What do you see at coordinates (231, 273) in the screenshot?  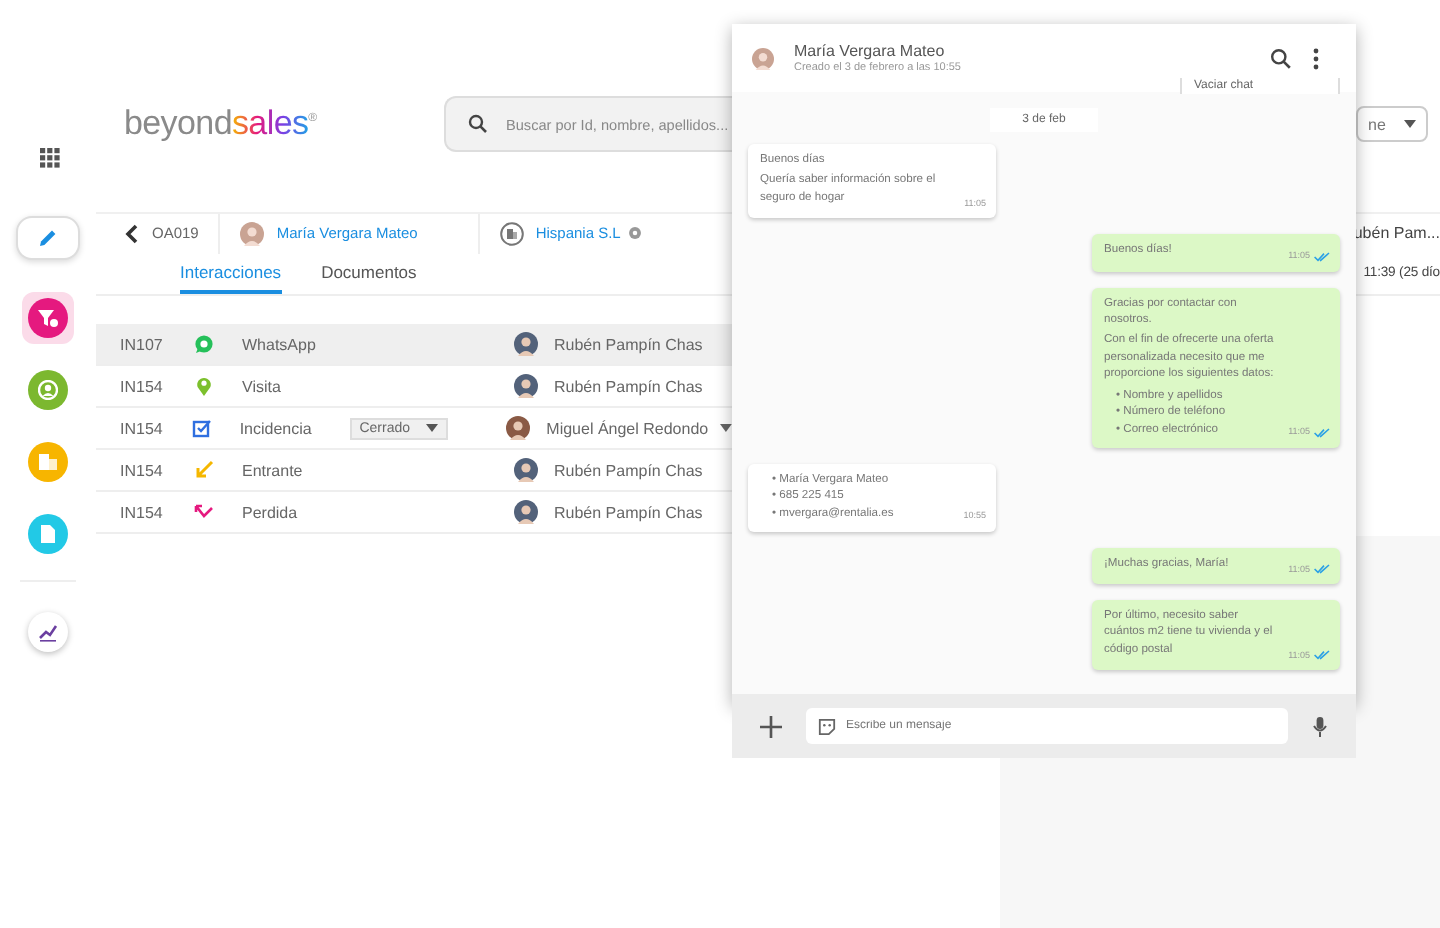 I see `tab: Interacciones` at bounding box center [231, 273].